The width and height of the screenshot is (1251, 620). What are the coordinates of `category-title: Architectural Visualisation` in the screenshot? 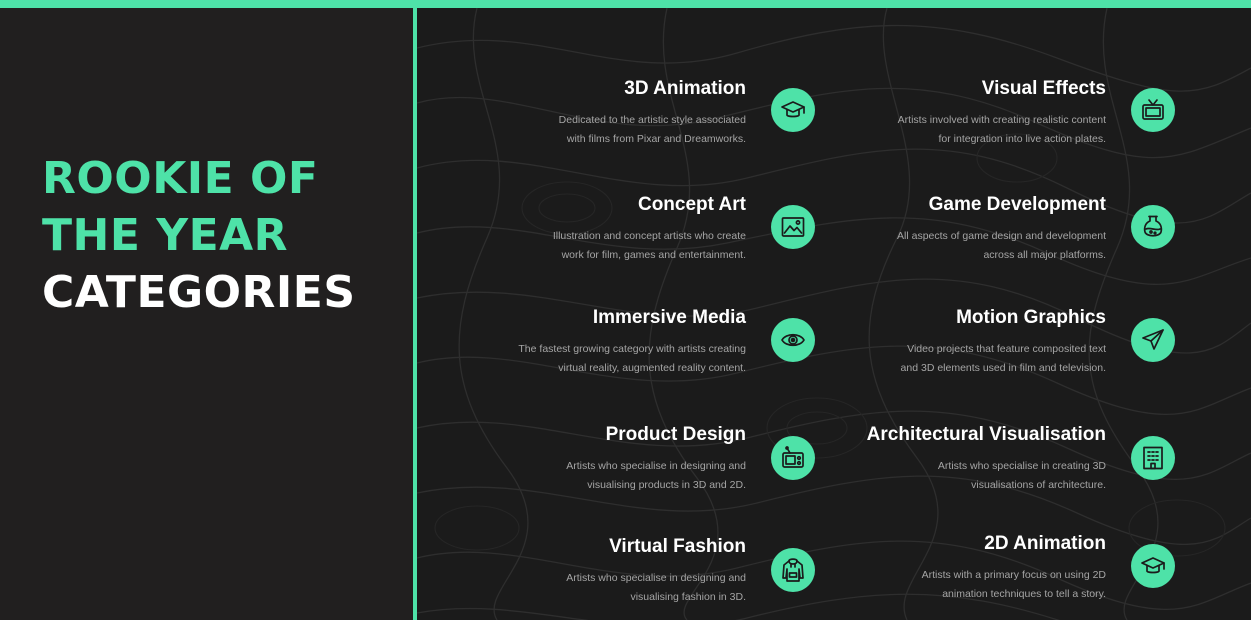 It's located at (986, 434).